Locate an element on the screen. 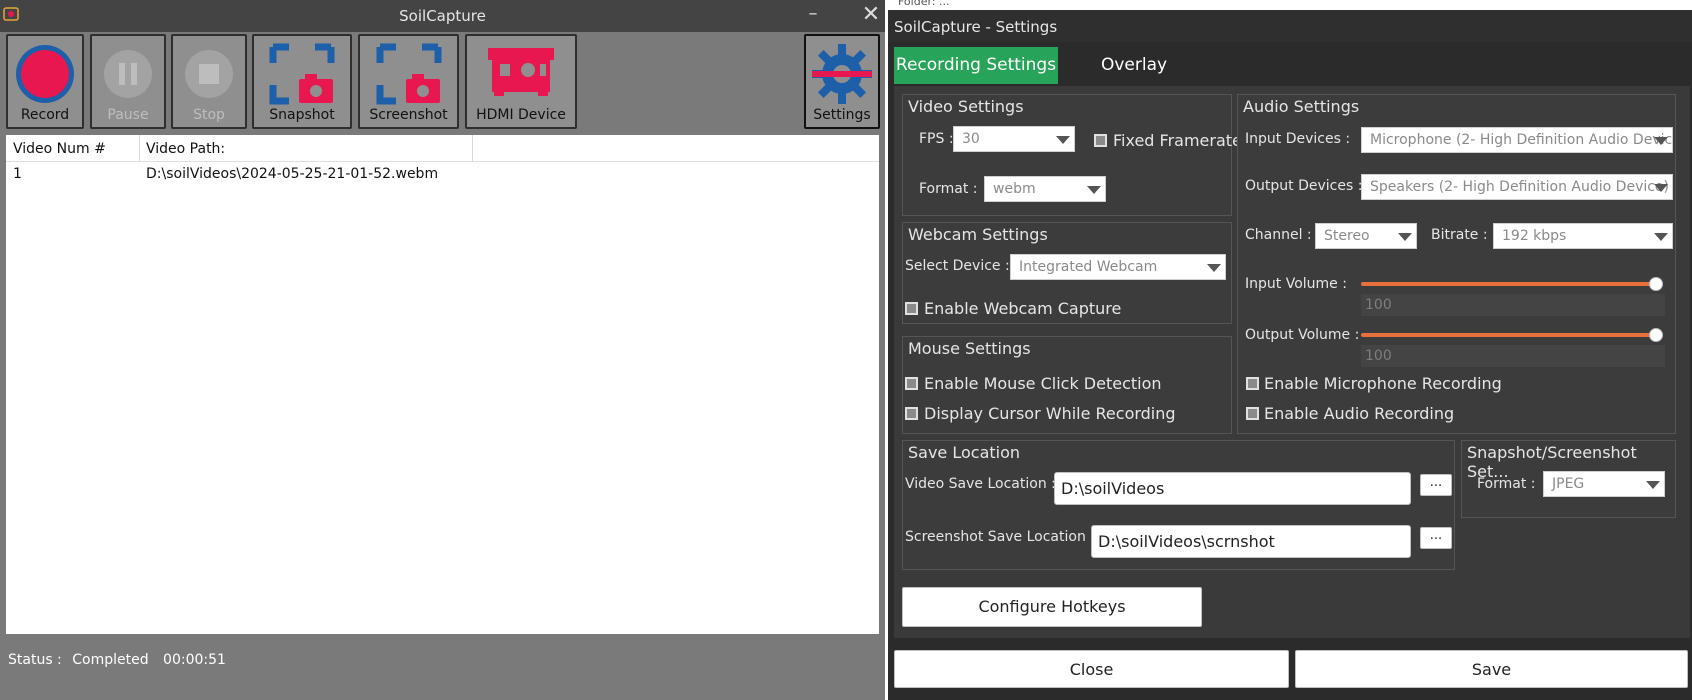 The image size is (1692, 700). screenshot-icon is located at coordinates (408, 74).